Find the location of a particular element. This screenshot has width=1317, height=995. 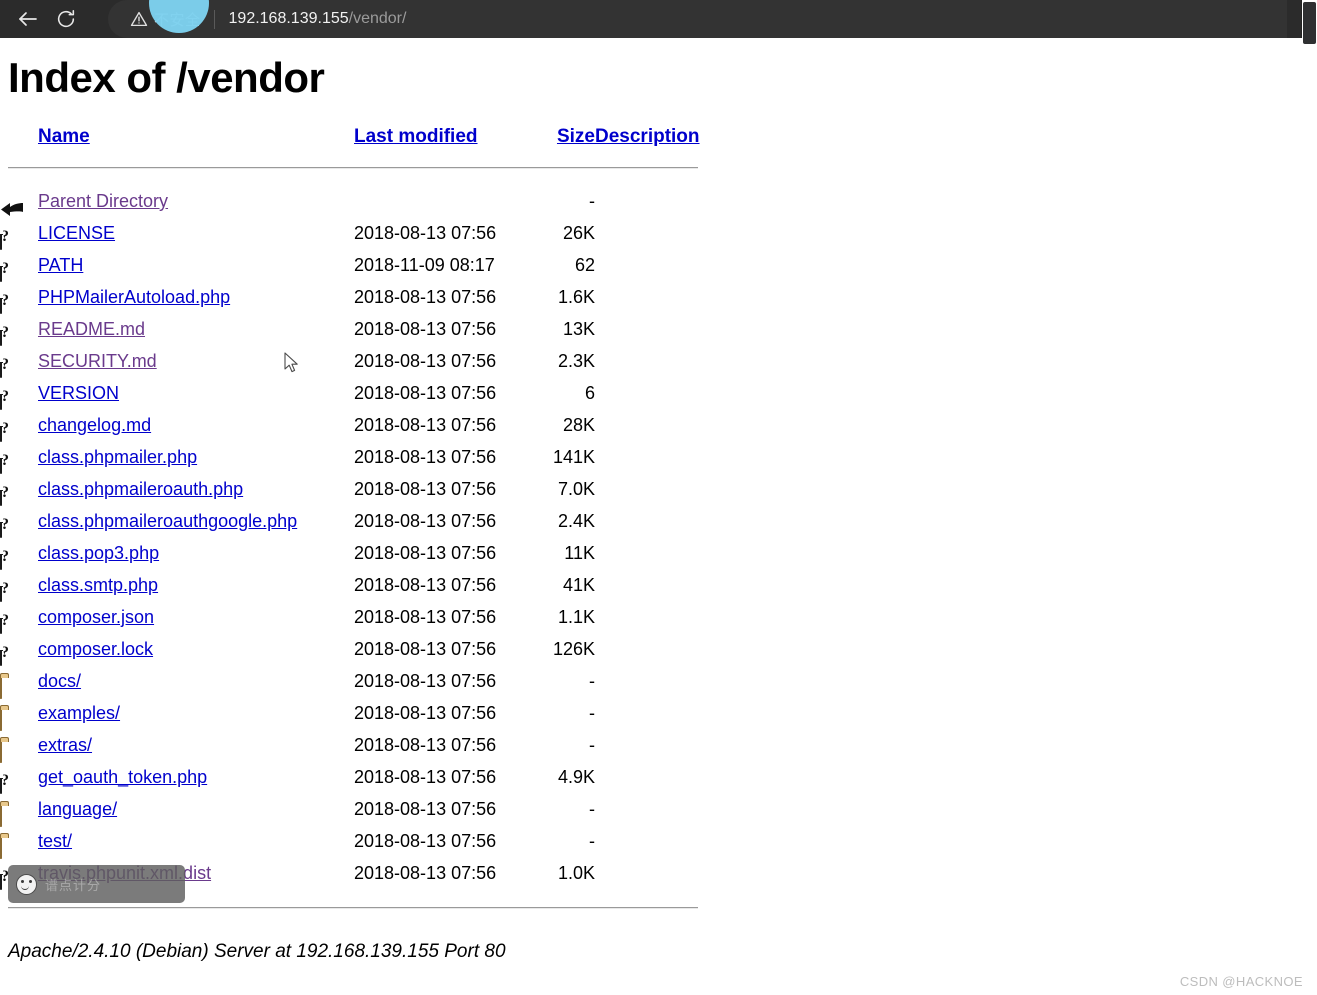

file-link: get_oauth_token.php is located at coordinates (122, 777).